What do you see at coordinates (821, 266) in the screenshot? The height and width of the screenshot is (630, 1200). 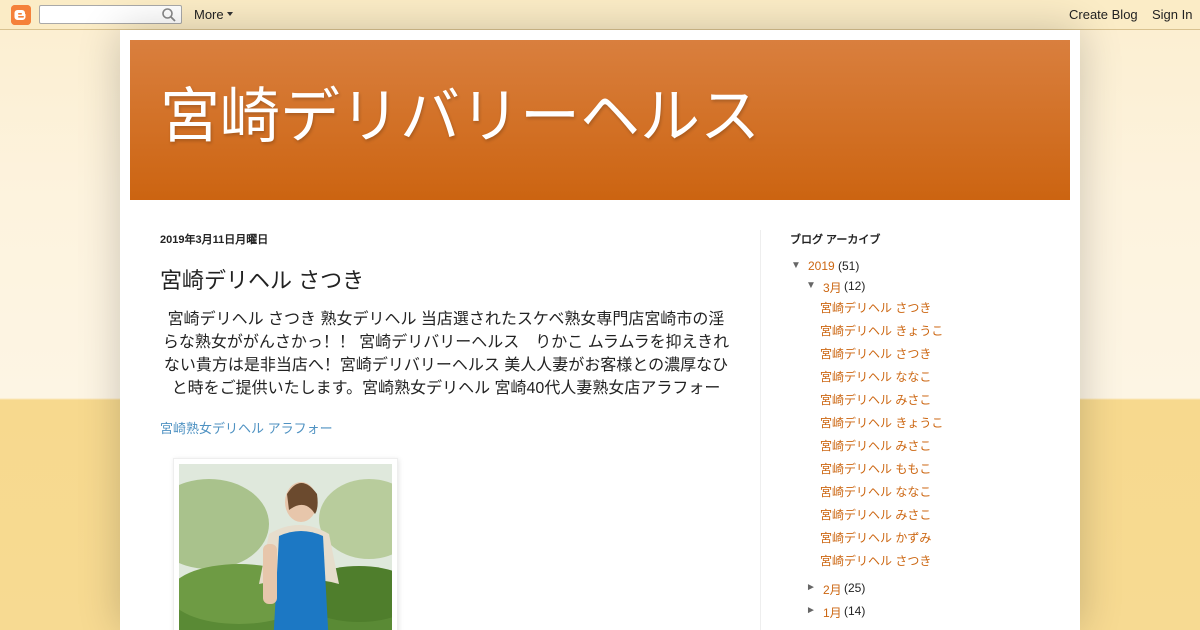 I see `archive-year-link: 2019` at bounding box center [821, 266].